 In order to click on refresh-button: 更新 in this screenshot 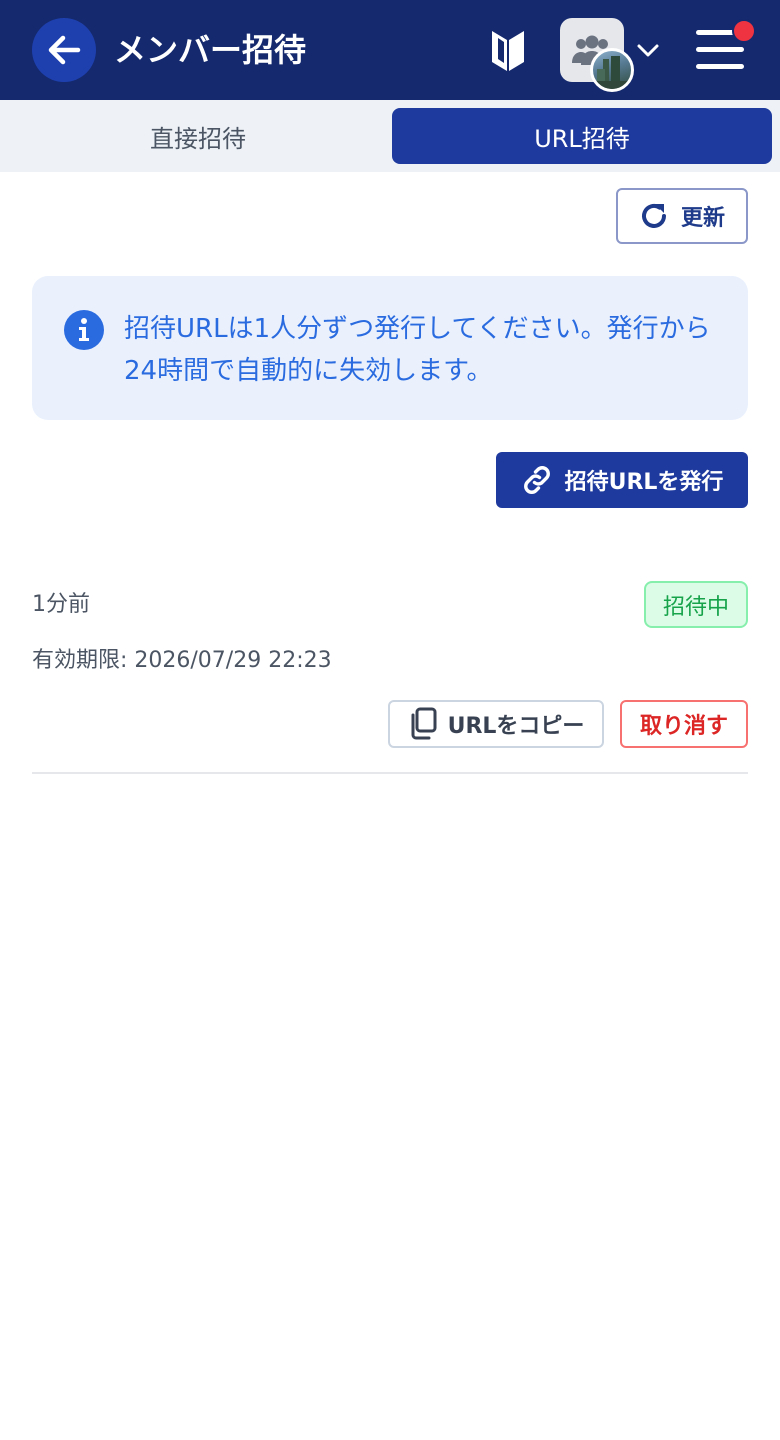, I will do `click(682, 216)`.